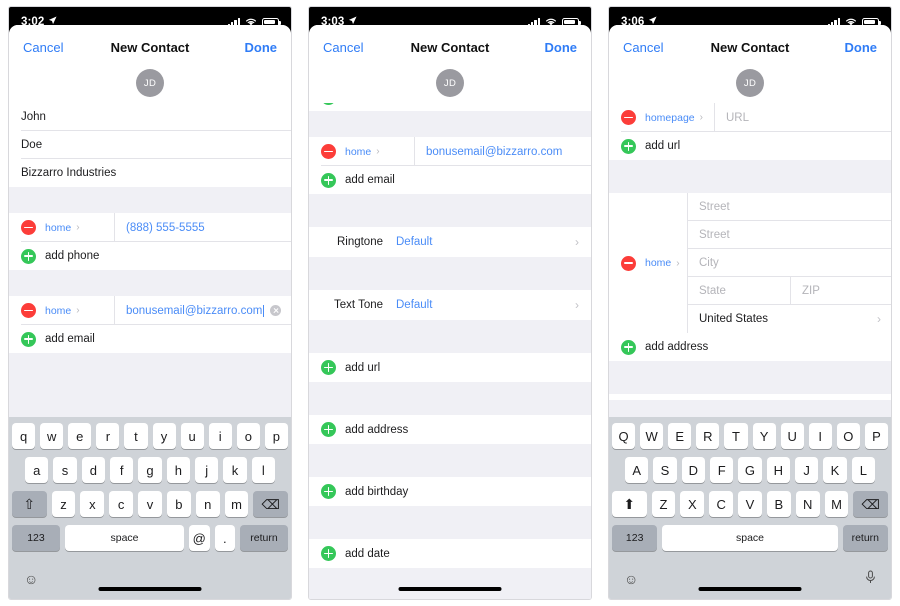 Image resolution: width=900 pixels, height=606 pixels. I want to click on first-name-value: John, so click(33, 117).